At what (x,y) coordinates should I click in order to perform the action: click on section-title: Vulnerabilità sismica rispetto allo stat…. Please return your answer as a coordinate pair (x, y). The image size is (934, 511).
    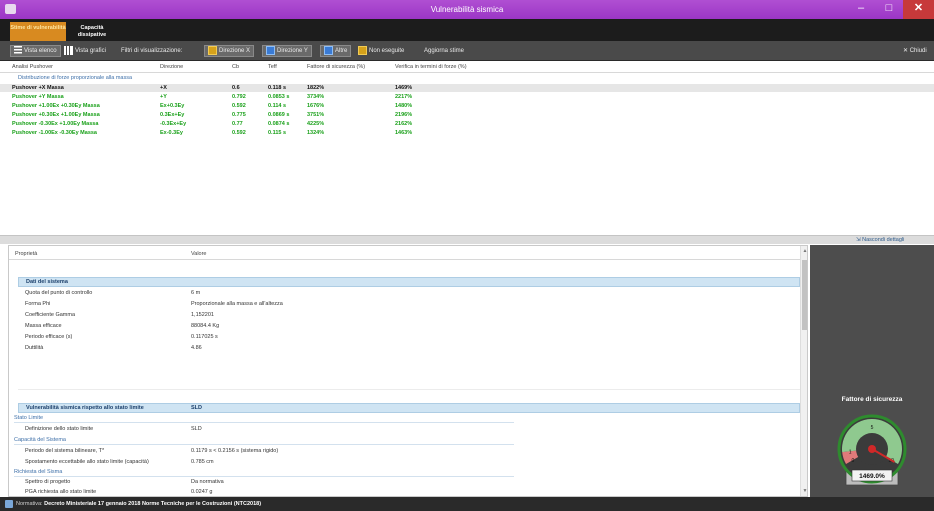
    Looking at the image, I should click on (85, 408).